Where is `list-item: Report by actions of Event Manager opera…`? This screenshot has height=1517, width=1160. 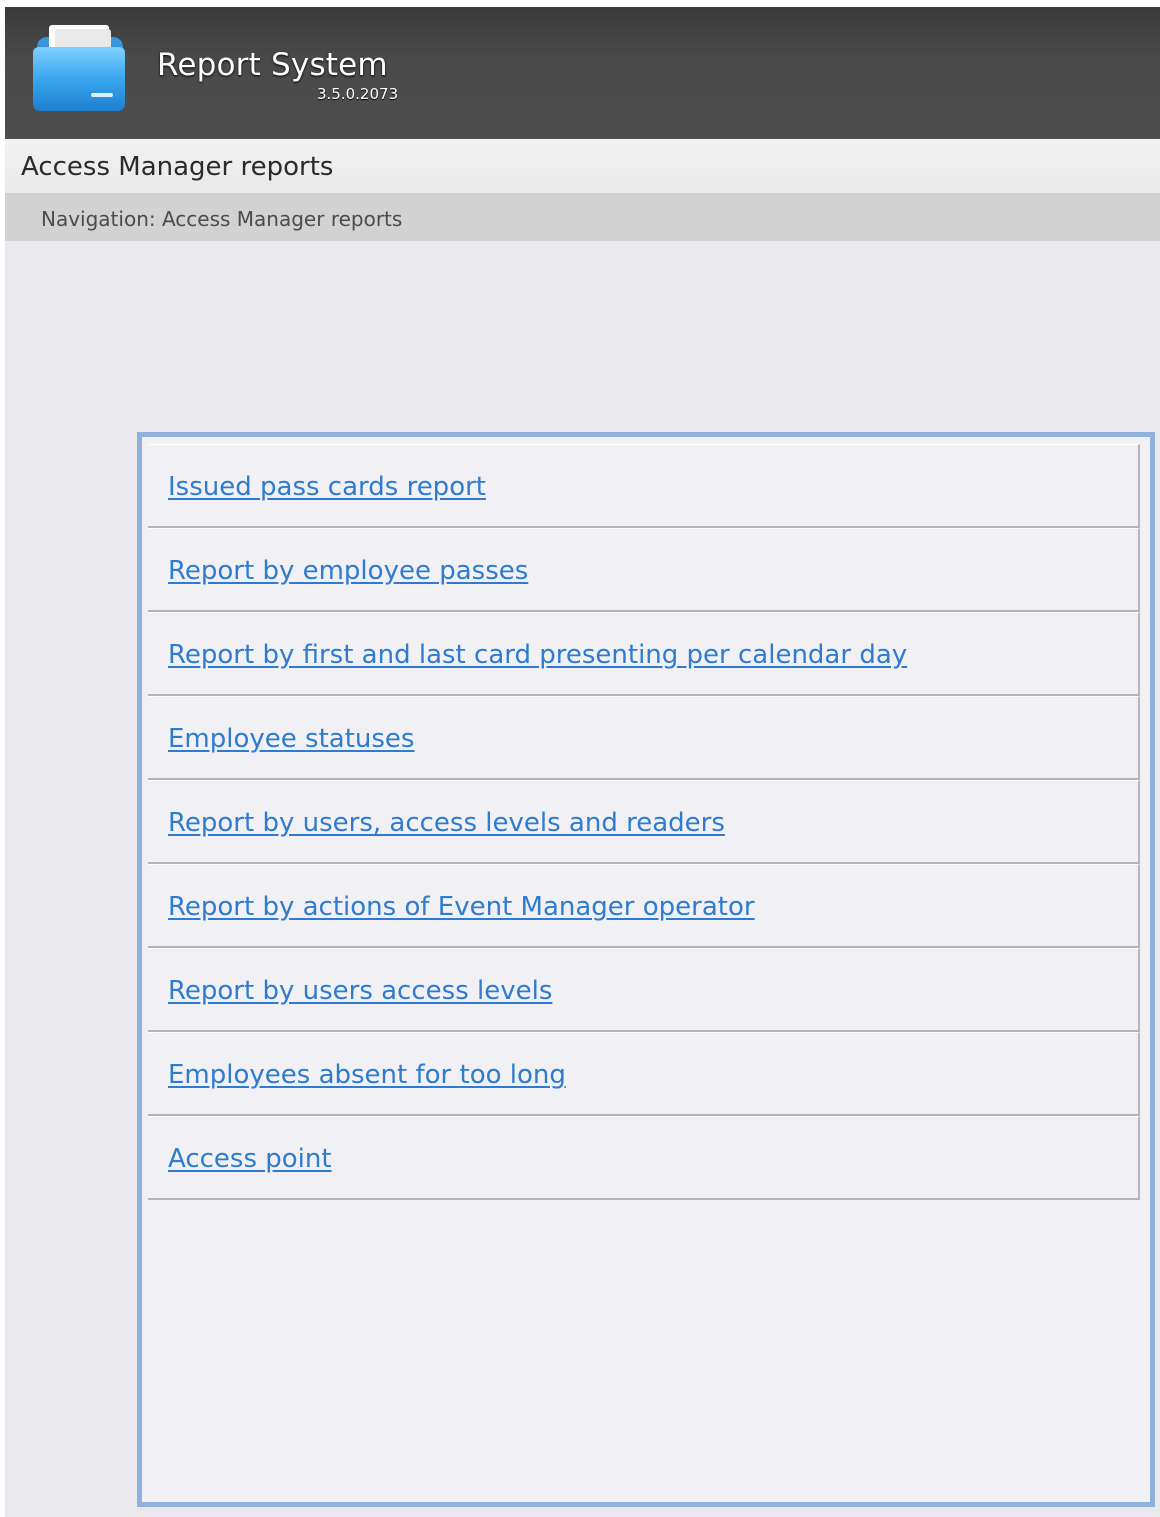
list-item: Report by actions of Event Manager opera… is located at coordinates (644, 906).